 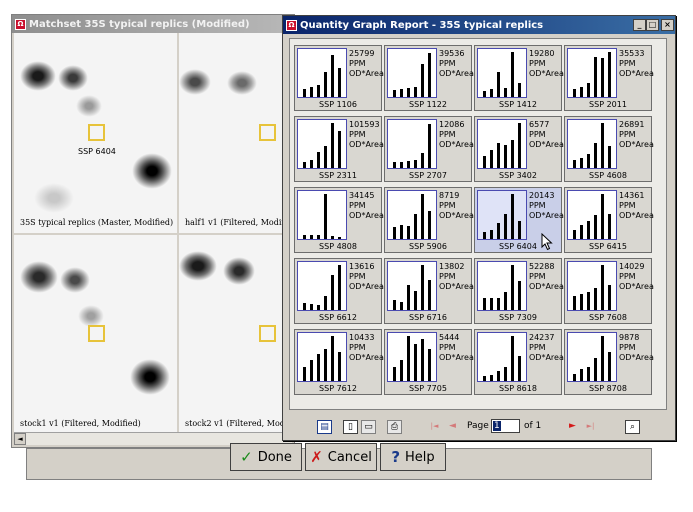 I want to click on close-button: ×, so click(x=667, y=25).